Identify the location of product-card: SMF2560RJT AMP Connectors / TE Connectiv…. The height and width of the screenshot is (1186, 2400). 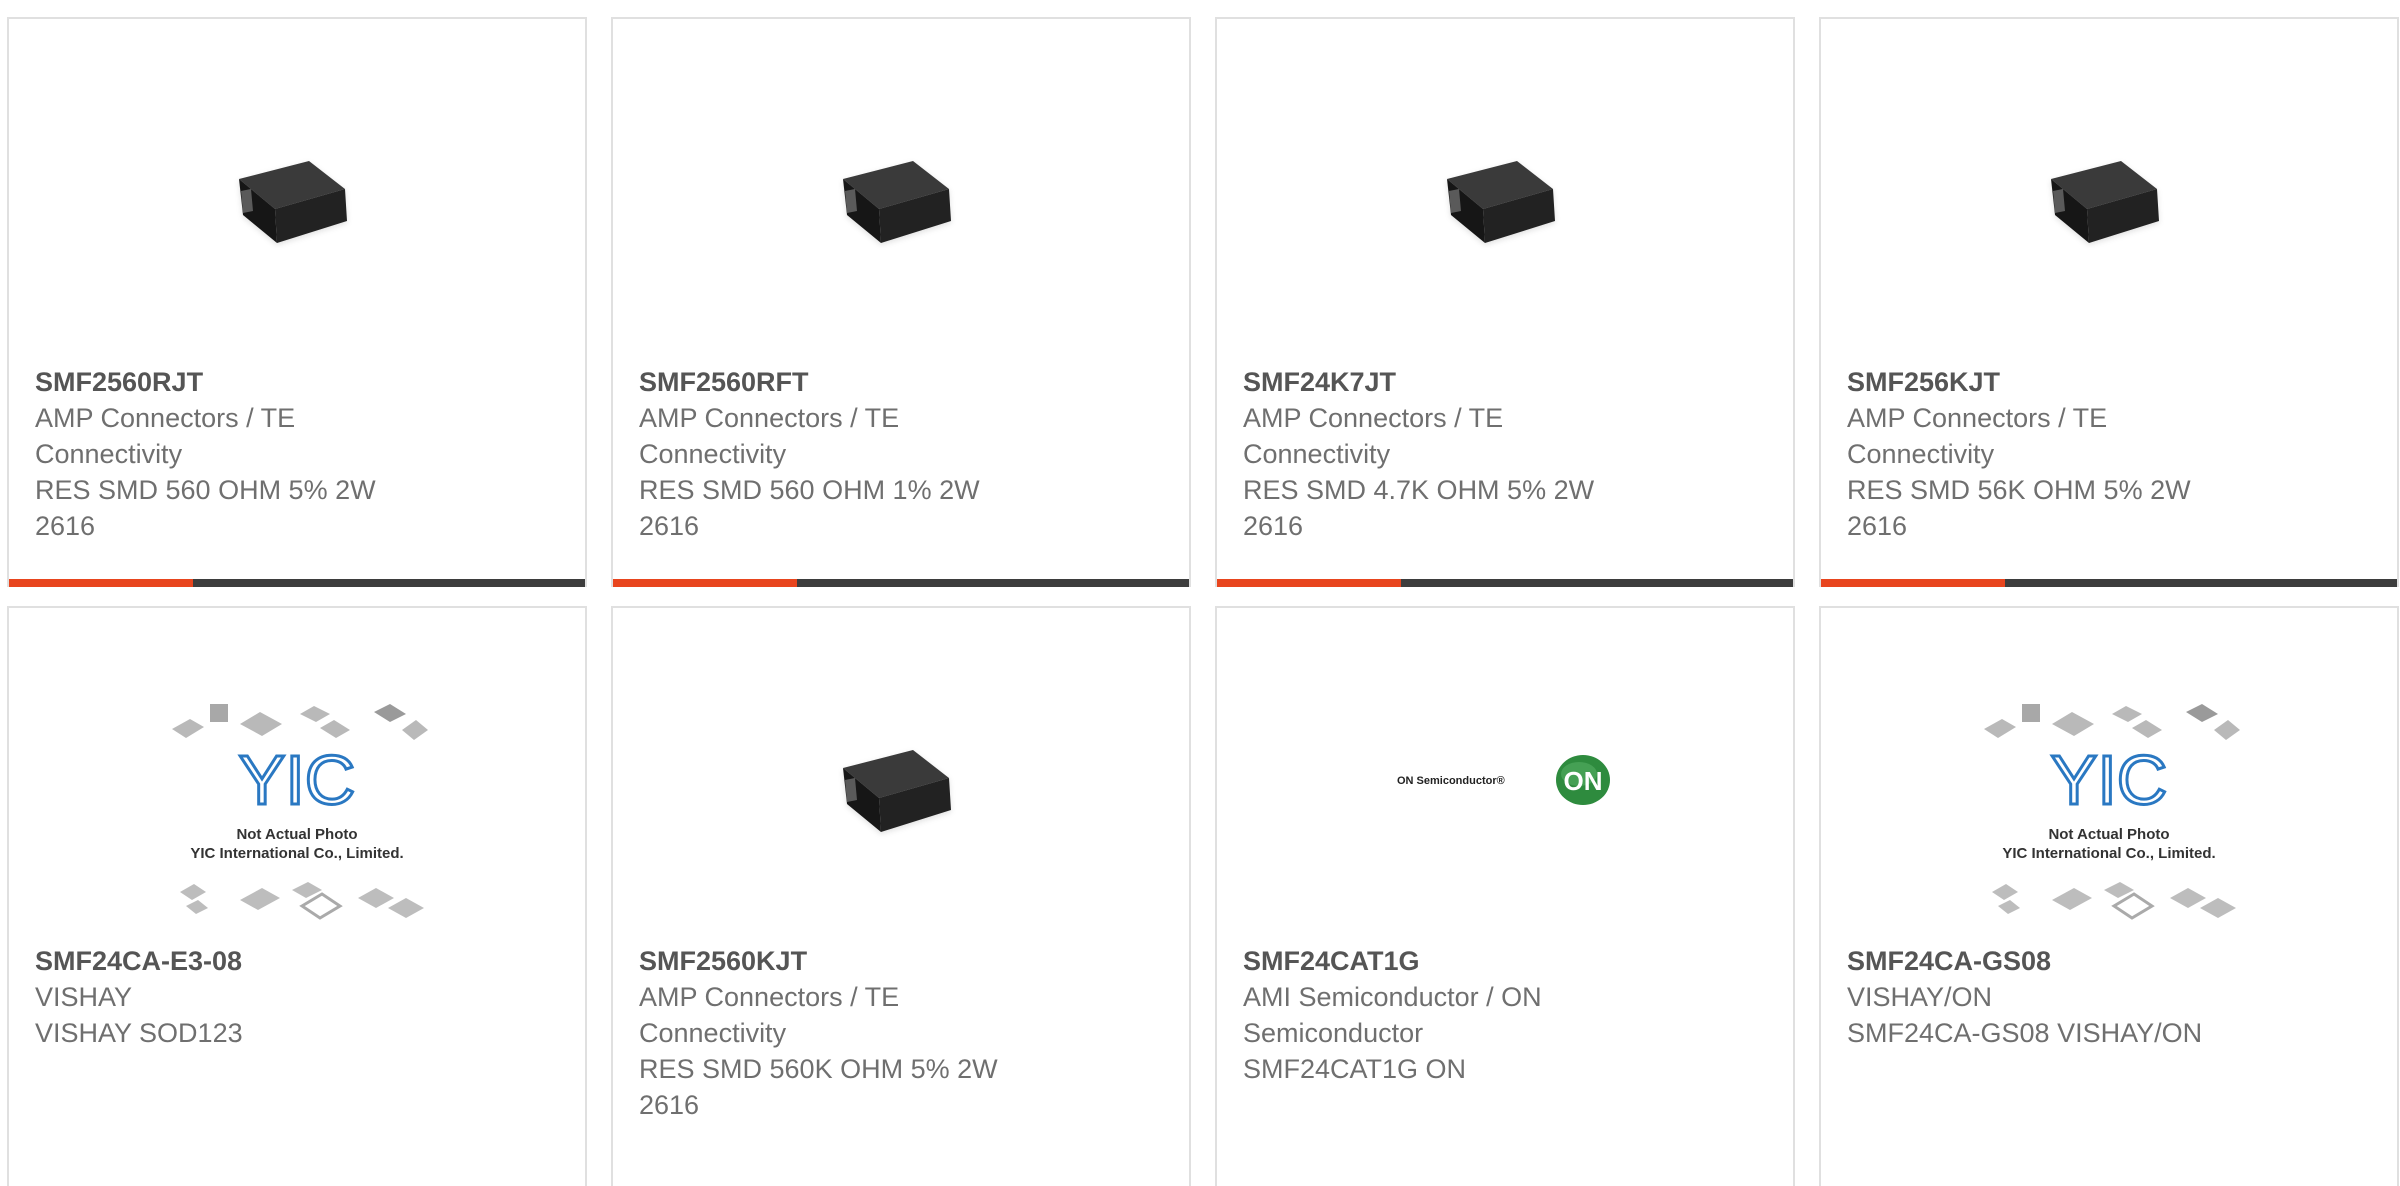
(297, 302).